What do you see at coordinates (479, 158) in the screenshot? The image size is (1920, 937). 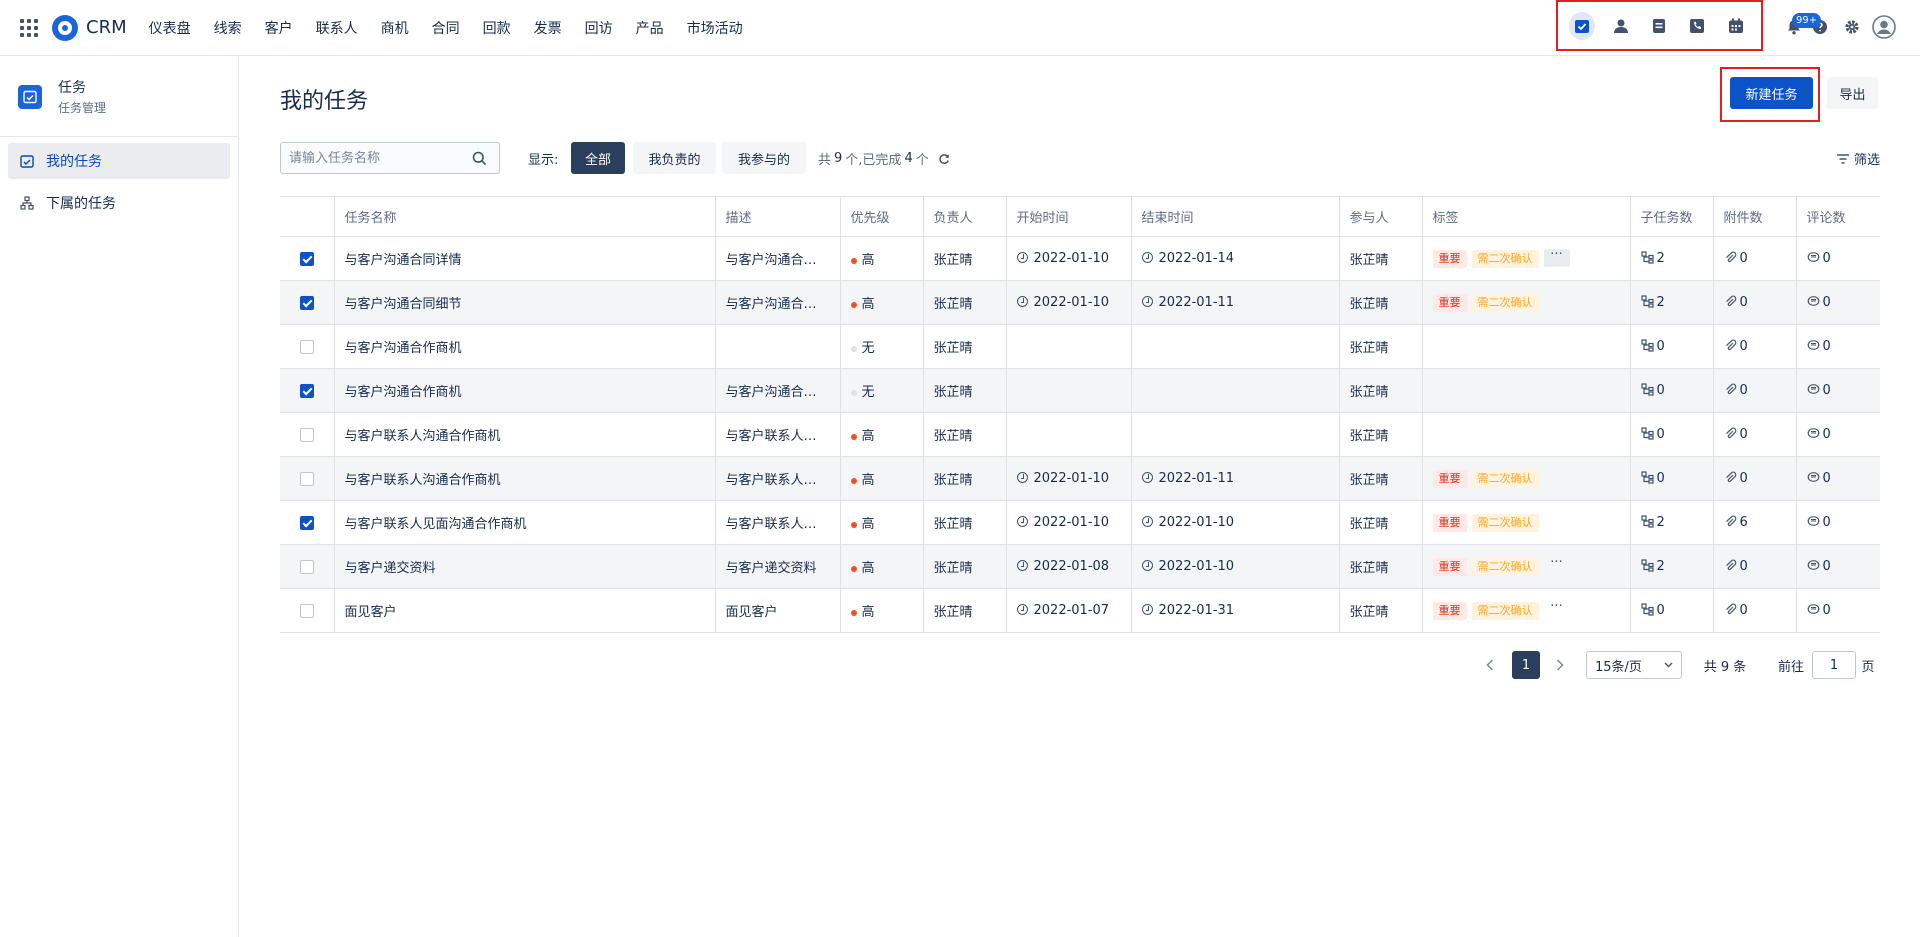 I see `search-icon` at bounding box center [479, 158].